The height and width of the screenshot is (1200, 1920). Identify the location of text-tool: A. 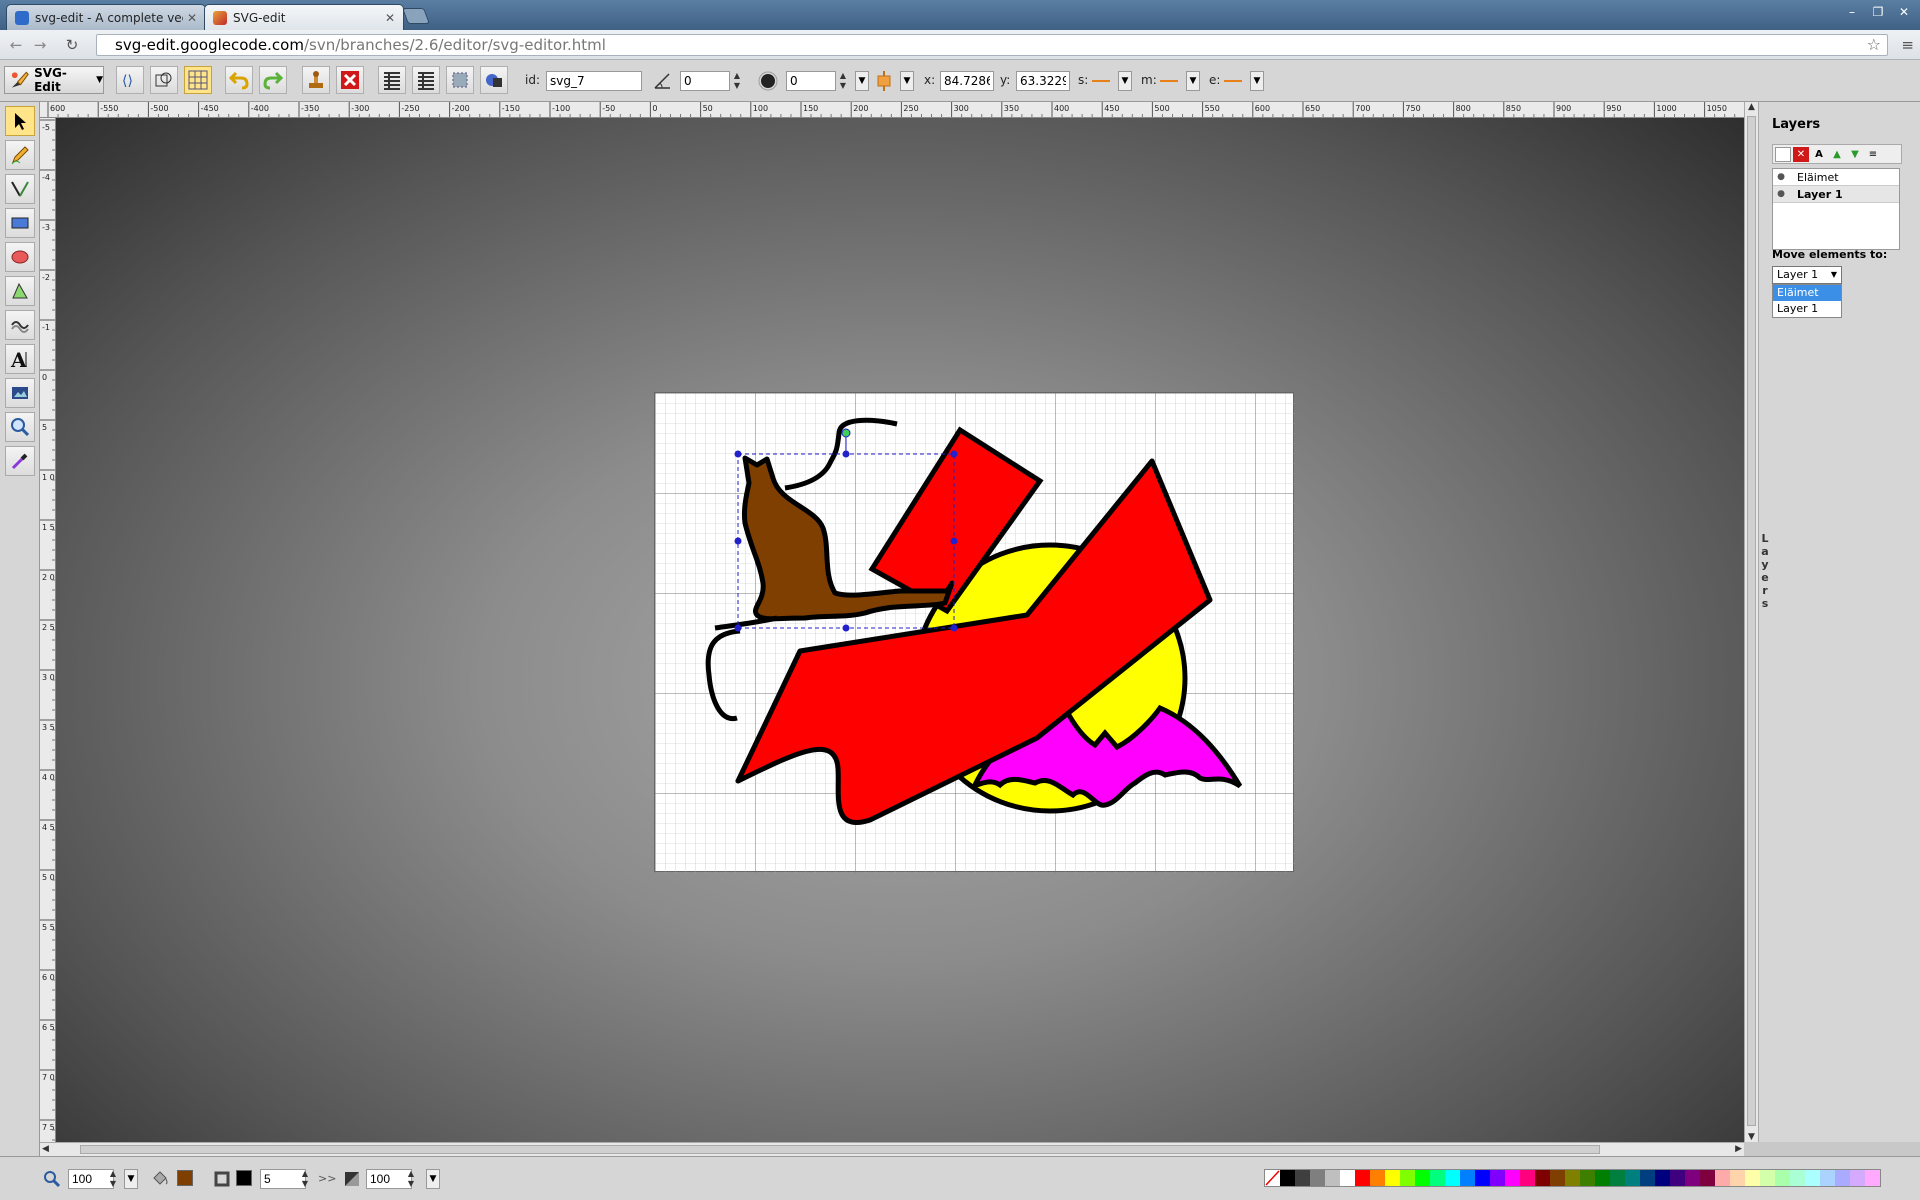
(20, 359).